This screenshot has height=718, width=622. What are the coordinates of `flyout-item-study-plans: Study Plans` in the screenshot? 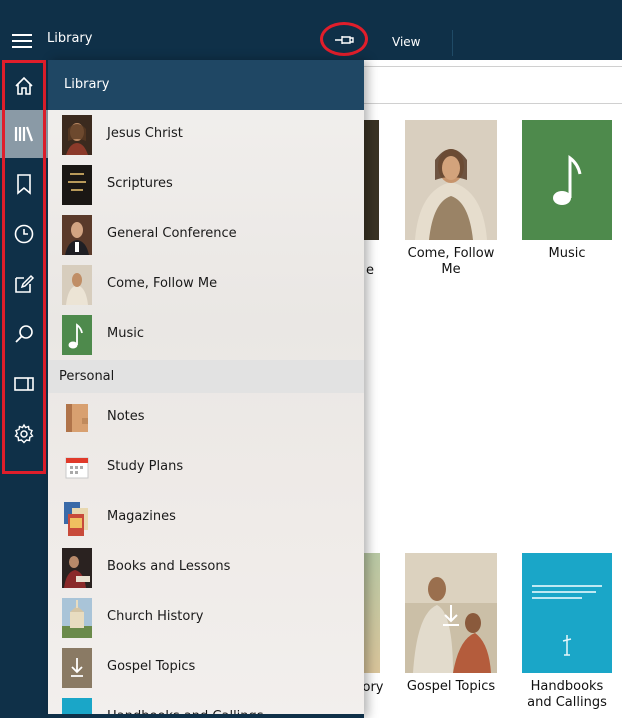 It's located at (206, 468).